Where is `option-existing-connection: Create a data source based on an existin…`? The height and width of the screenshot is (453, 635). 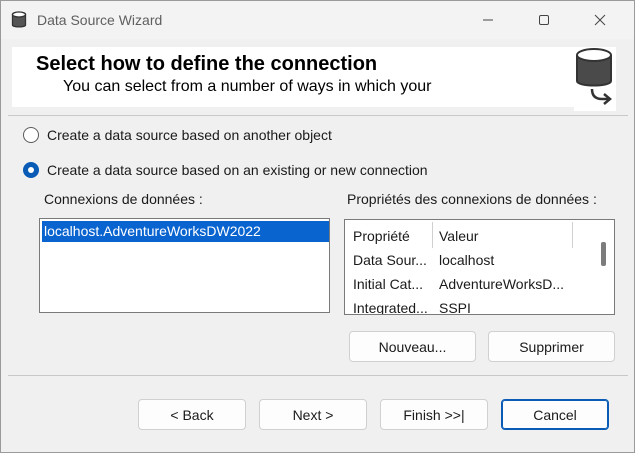 option-existing-connection: Create a data source based on an existin… is located at coordinates (225, 170).